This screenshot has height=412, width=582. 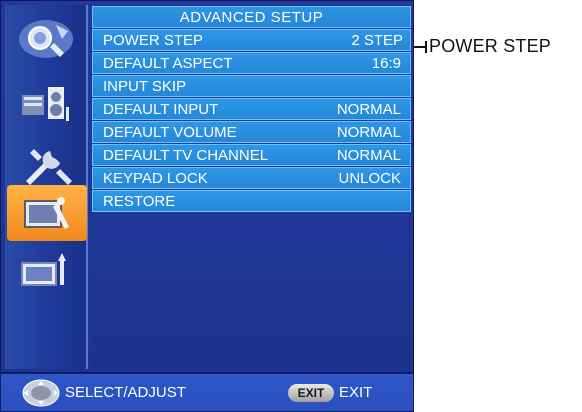 What do you see at coordinates (251, 178) in the screenshot?
I see `menu-item-keypad-lock: KEYPAD LOCK UNLOCK` at bounding box center [251, 178].